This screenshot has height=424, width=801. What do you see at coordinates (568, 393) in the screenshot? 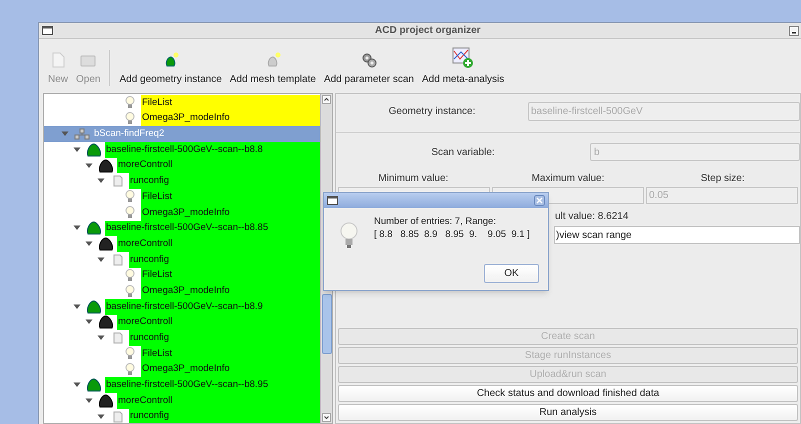
I see `action-button: Check status and download finished data` at bounding box center [568, 393].